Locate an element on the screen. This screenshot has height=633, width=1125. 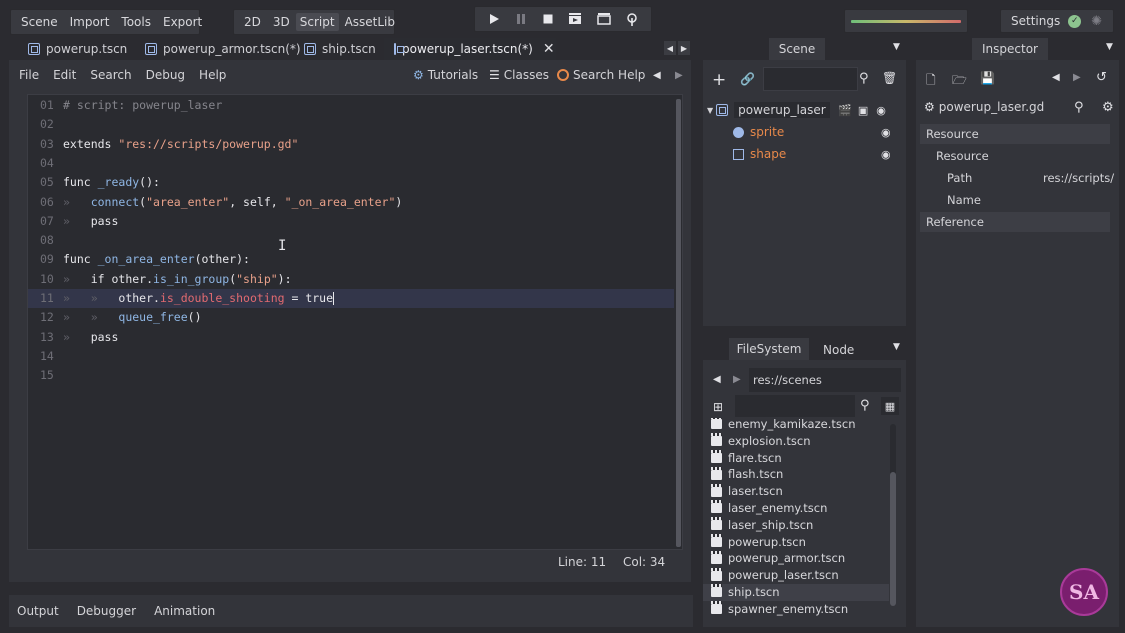
code-line: 14 is located at coordinates (351, 356).